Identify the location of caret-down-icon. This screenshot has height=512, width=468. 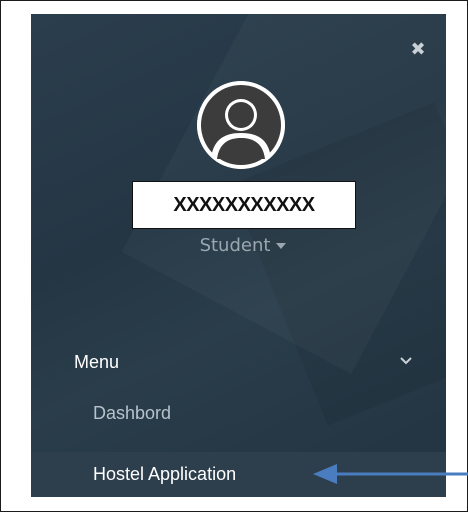
(281, 246).